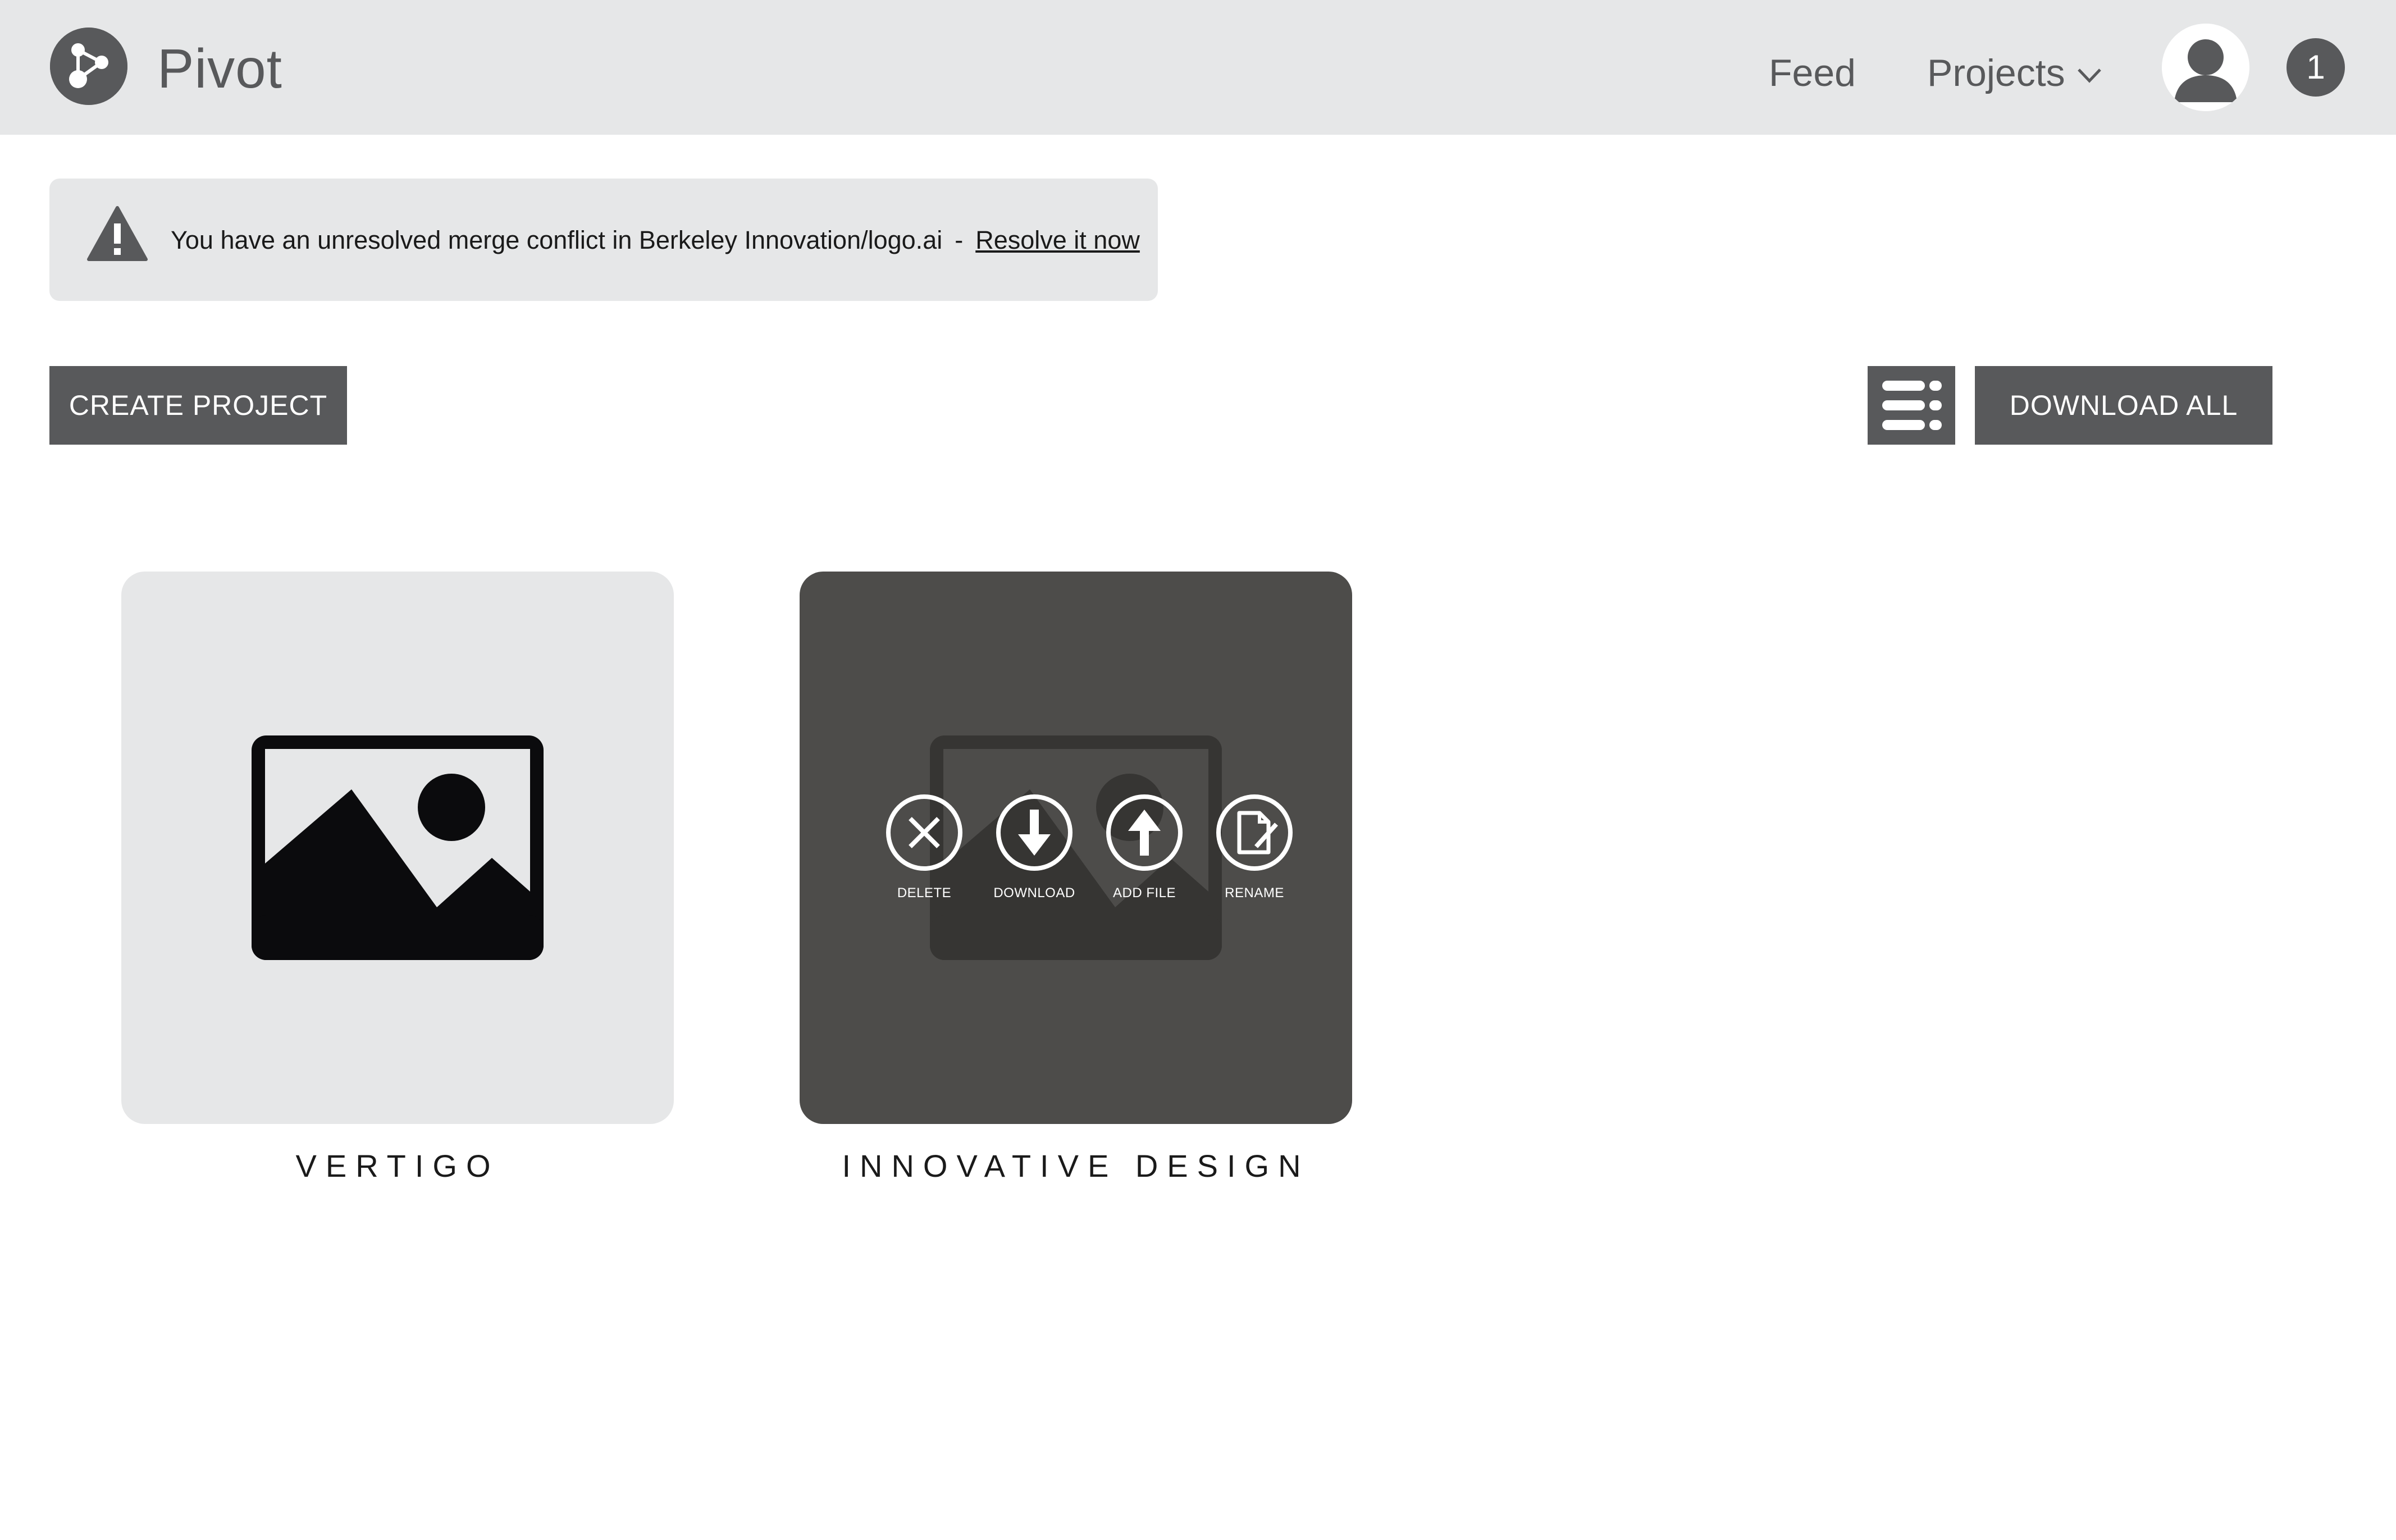 Image resolution: width=2396 pixels, height=1540 pixels. What do you see at coordinates (117, 233) in the screenshot?
I see `warning-icon` at bounding box center [117, 233].